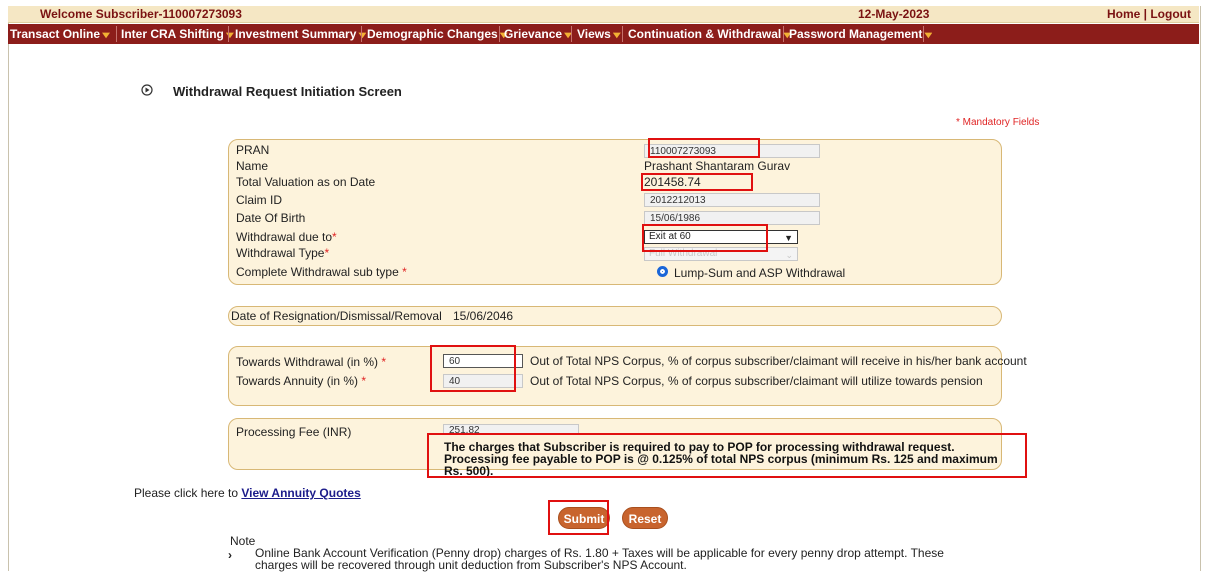  I want to click on annuity-quotes-prompt: Please click here to View Annuity Quotes, so click(247, 493).